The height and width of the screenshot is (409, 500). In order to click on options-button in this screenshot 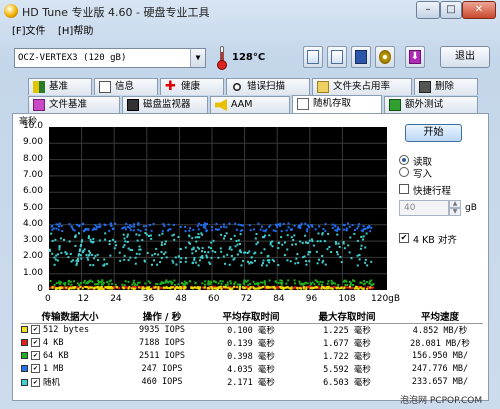, I will do `click(385, 57)`.